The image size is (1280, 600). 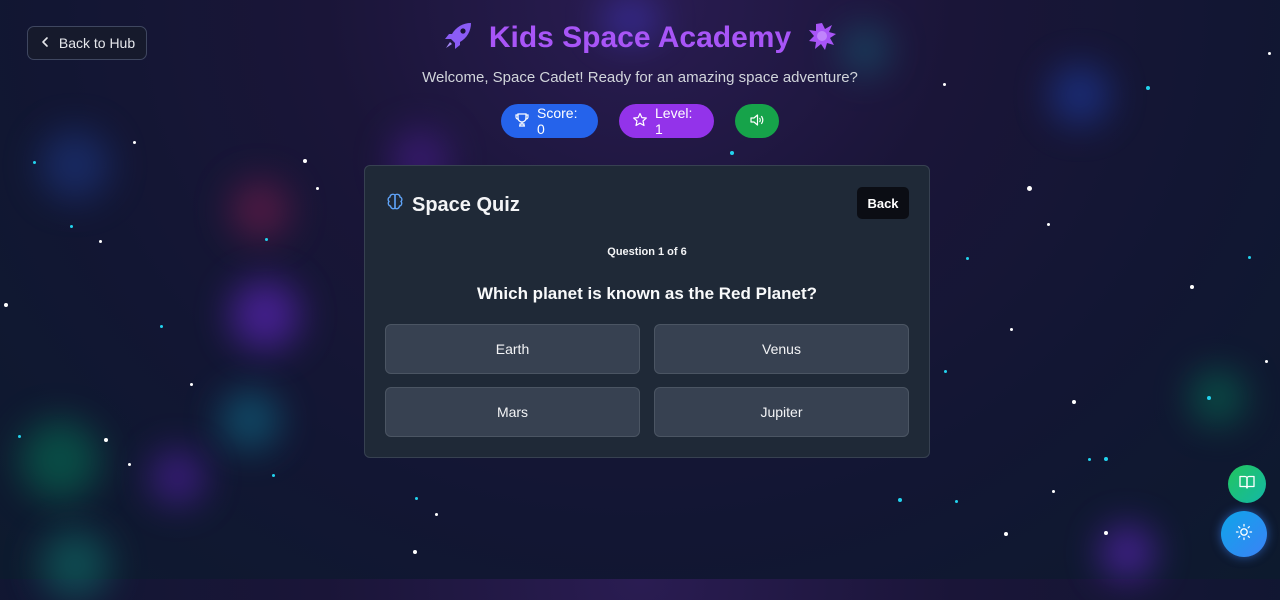 What do you see at coordinates (647, 380) in the screenshot?
I see `answer-options: Earth Venus Mars Jupiter` at bounding box center [647, 380].